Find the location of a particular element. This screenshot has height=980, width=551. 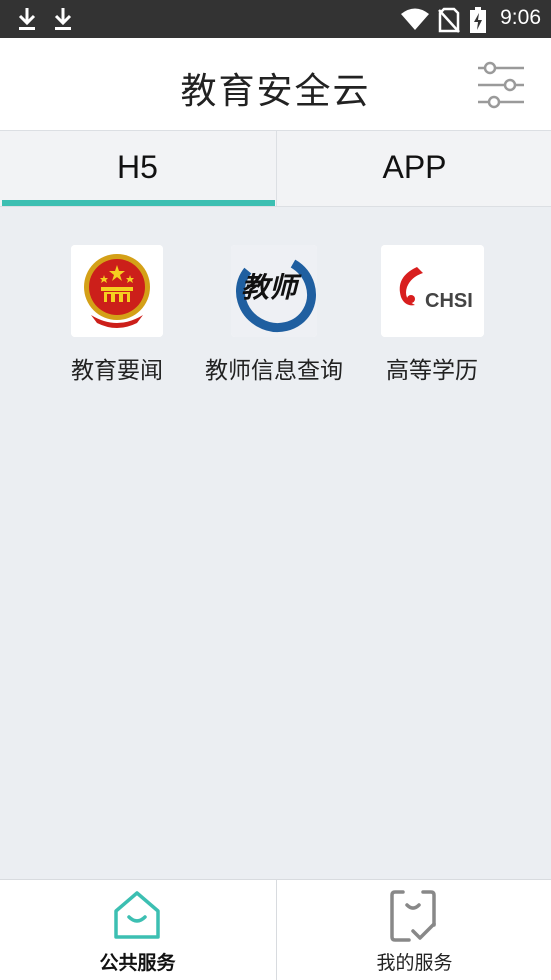

status-bar: 9:06 is located at coordinates (275, 19).